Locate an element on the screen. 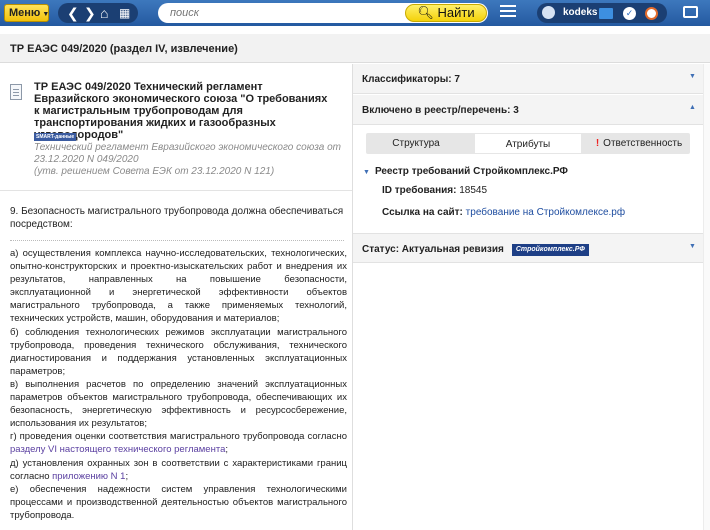 The height and width of the screenshot is (530, 710). divider is located at coordinates (176, 190).